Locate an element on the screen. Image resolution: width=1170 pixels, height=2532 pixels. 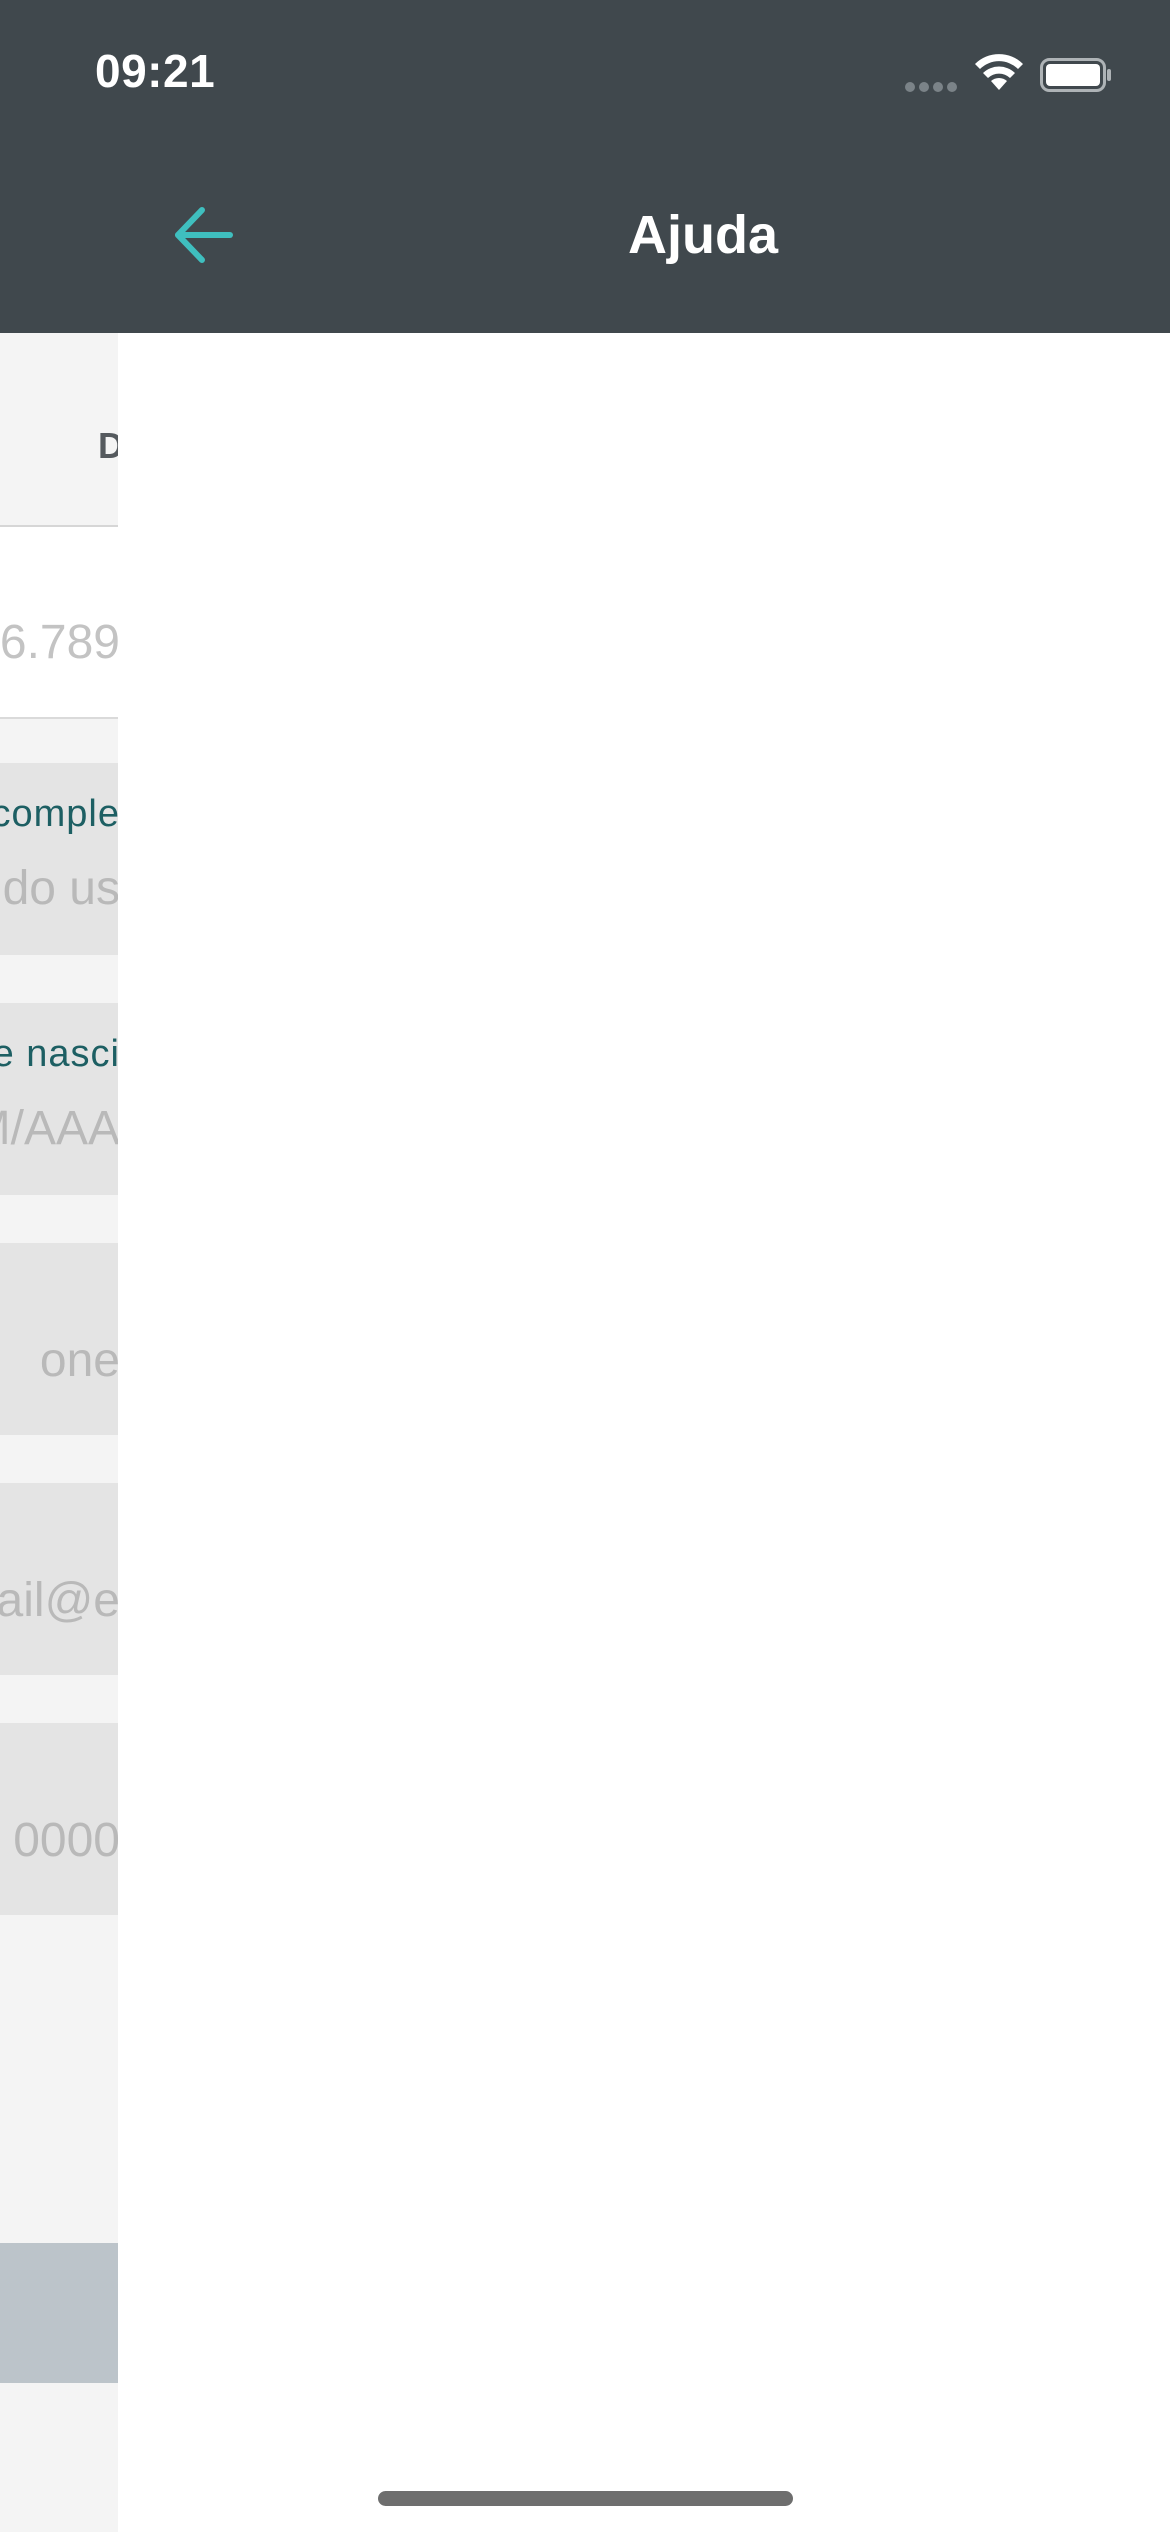
underlying-header: D is located at coordinates (59, 430).